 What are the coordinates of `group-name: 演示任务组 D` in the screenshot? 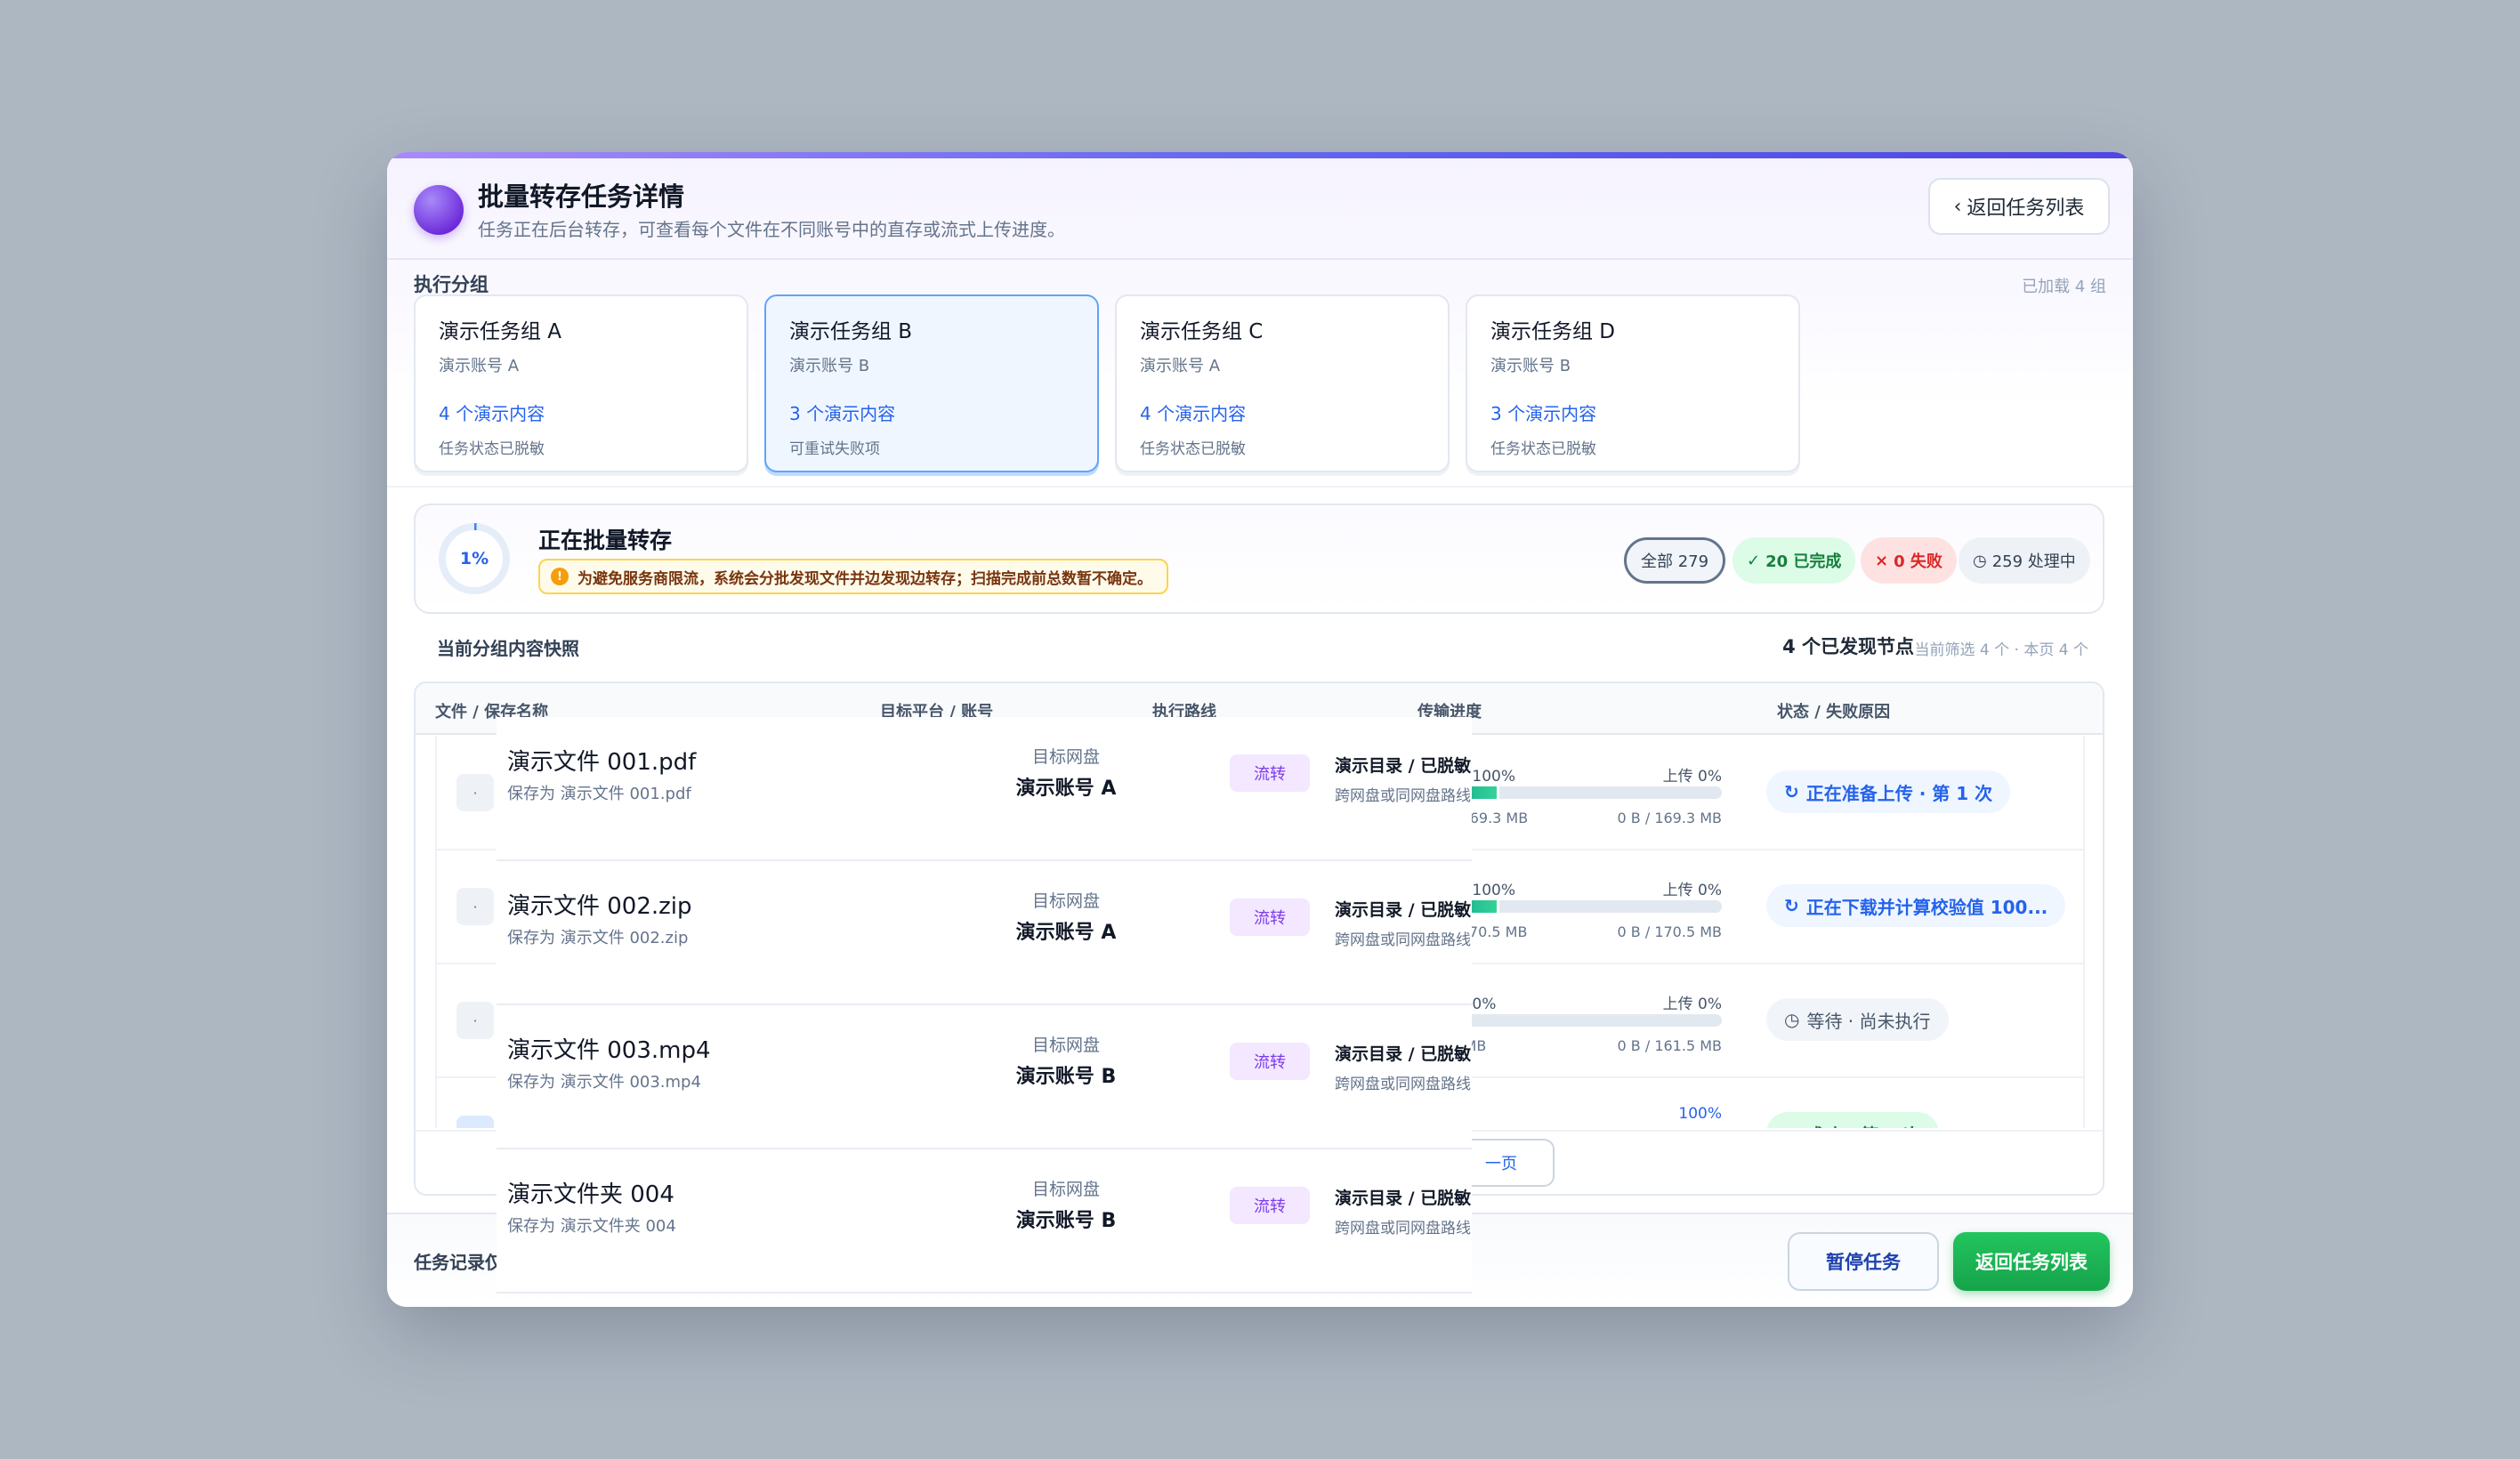 It's located at (1553, 331).